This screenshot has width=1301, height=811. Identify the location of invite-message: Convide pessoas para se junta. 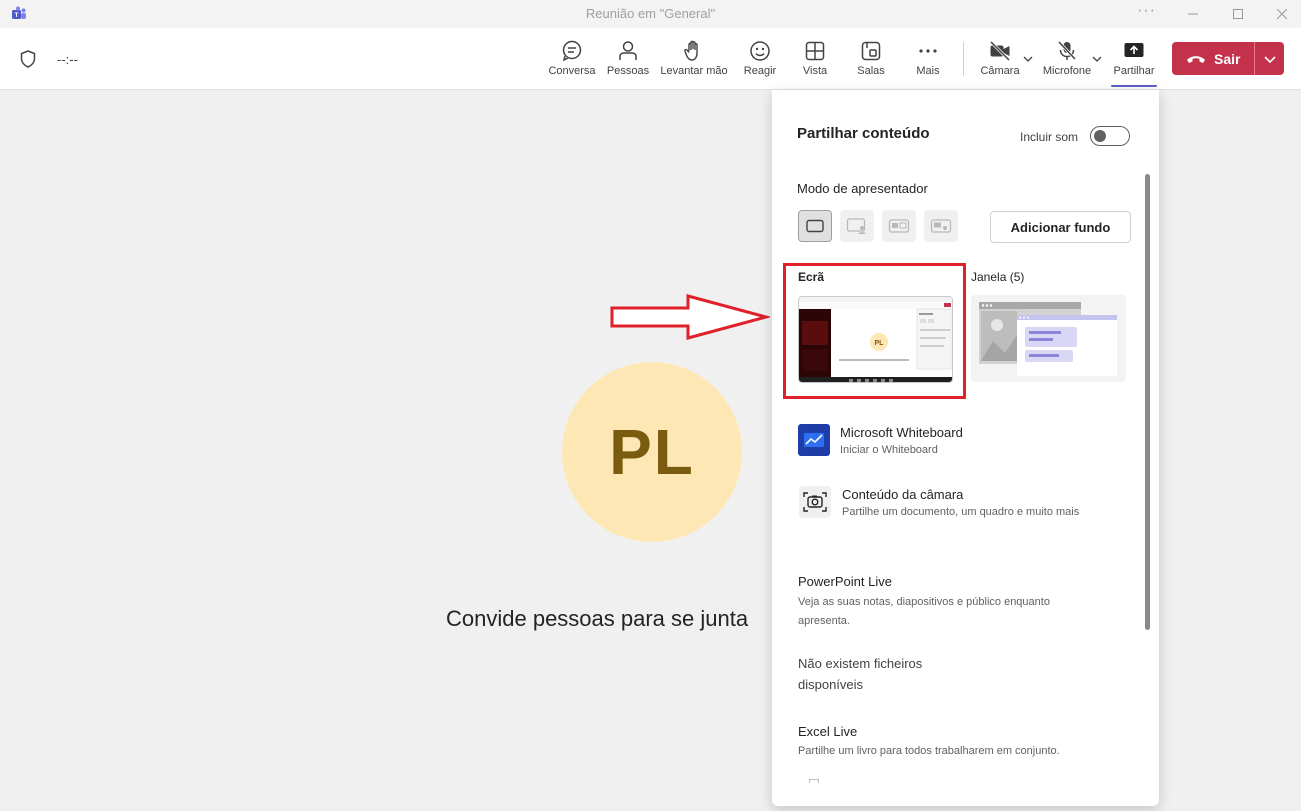
(597, 618).